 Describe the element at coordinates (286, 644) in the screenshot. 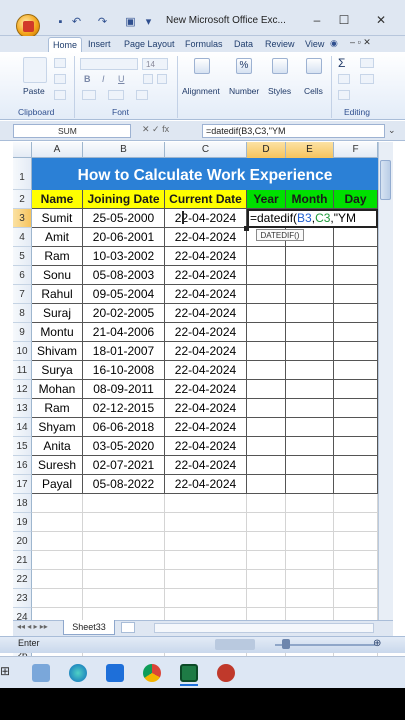

I see `zoom-slider-thumb` at that location.